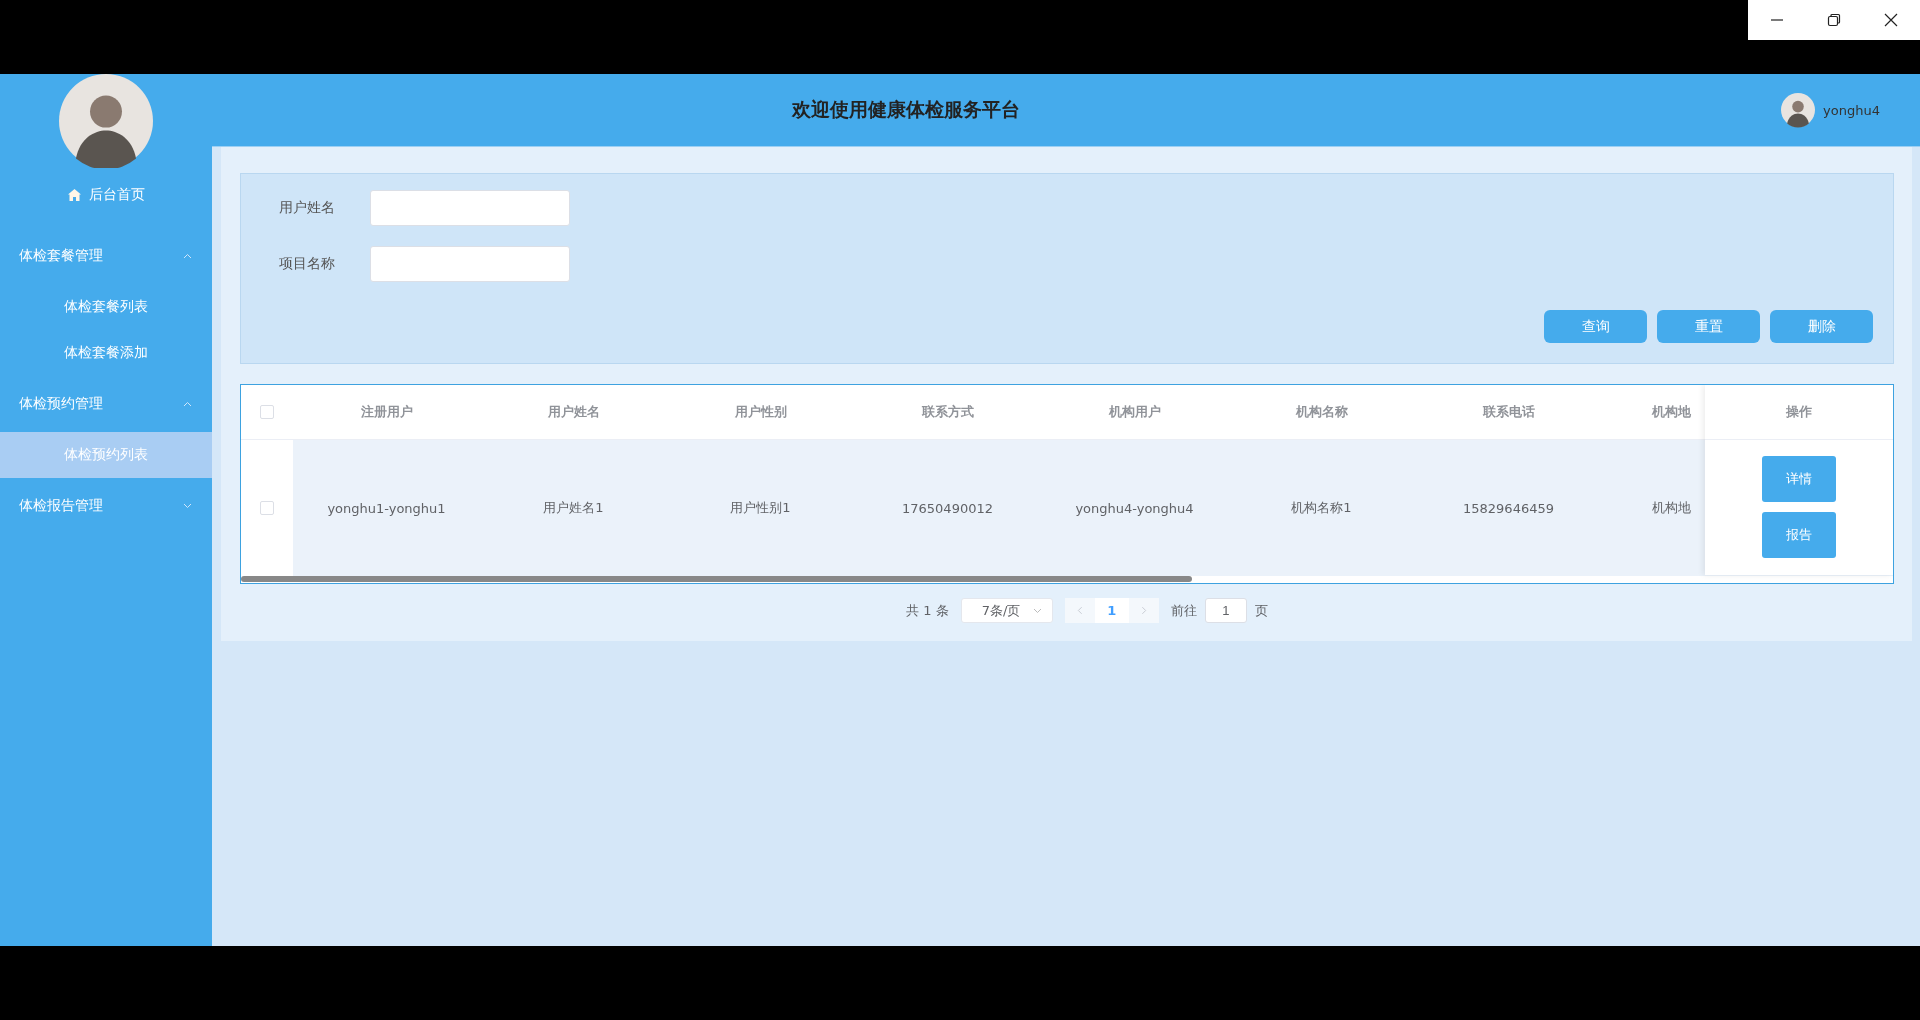  I want to click on column-header: 联系电话, so click(1508, 412).